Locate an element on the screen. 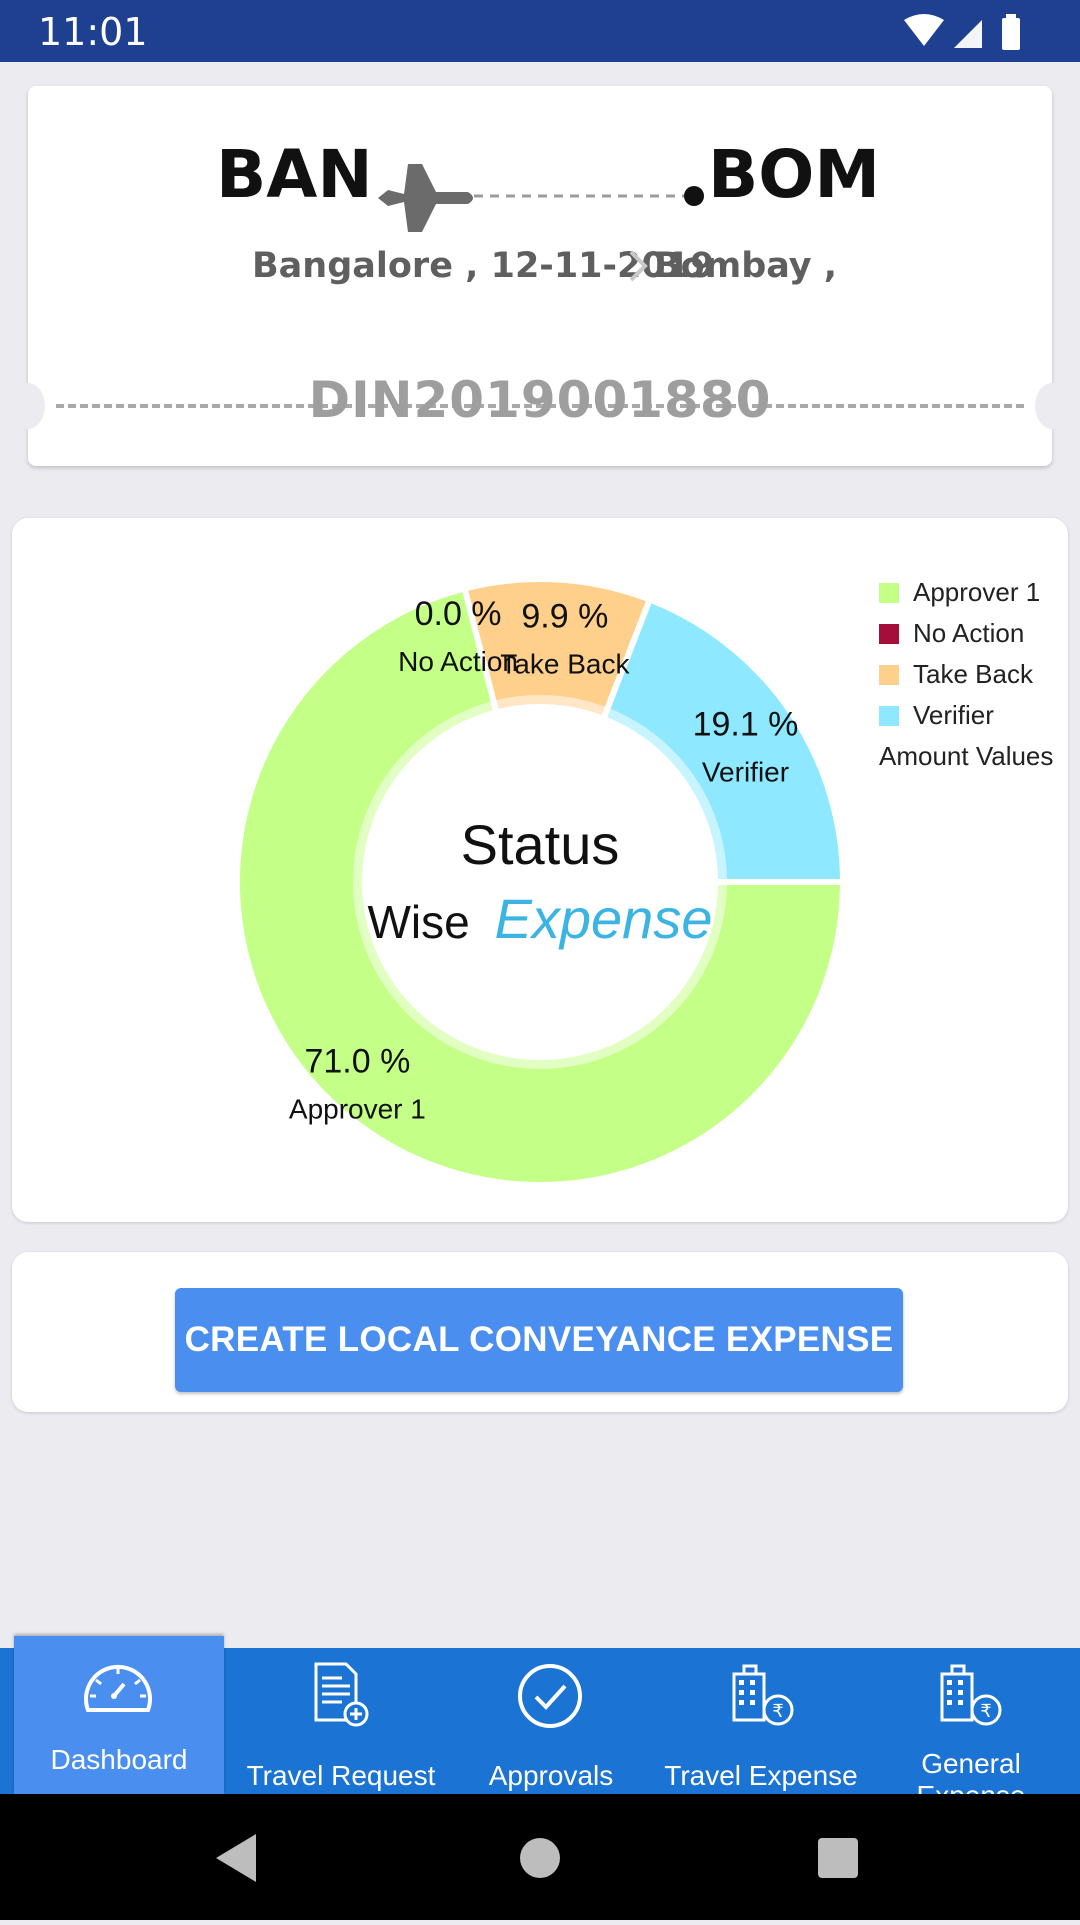  nav-label-approvals: Approvals is located at coordinates (551, 1775).